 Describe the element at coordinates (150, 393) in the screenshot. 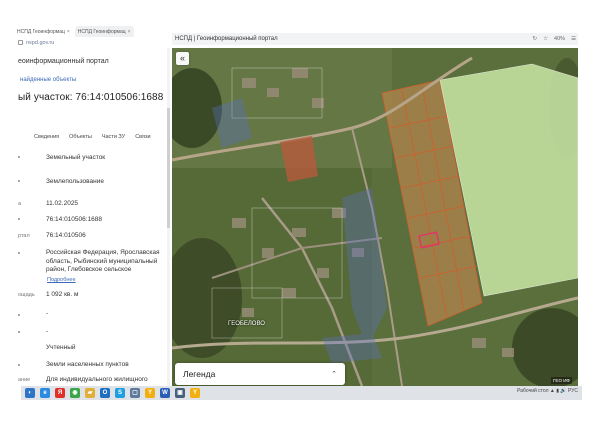

I see `yandex-browser-icon: Y` at that location.